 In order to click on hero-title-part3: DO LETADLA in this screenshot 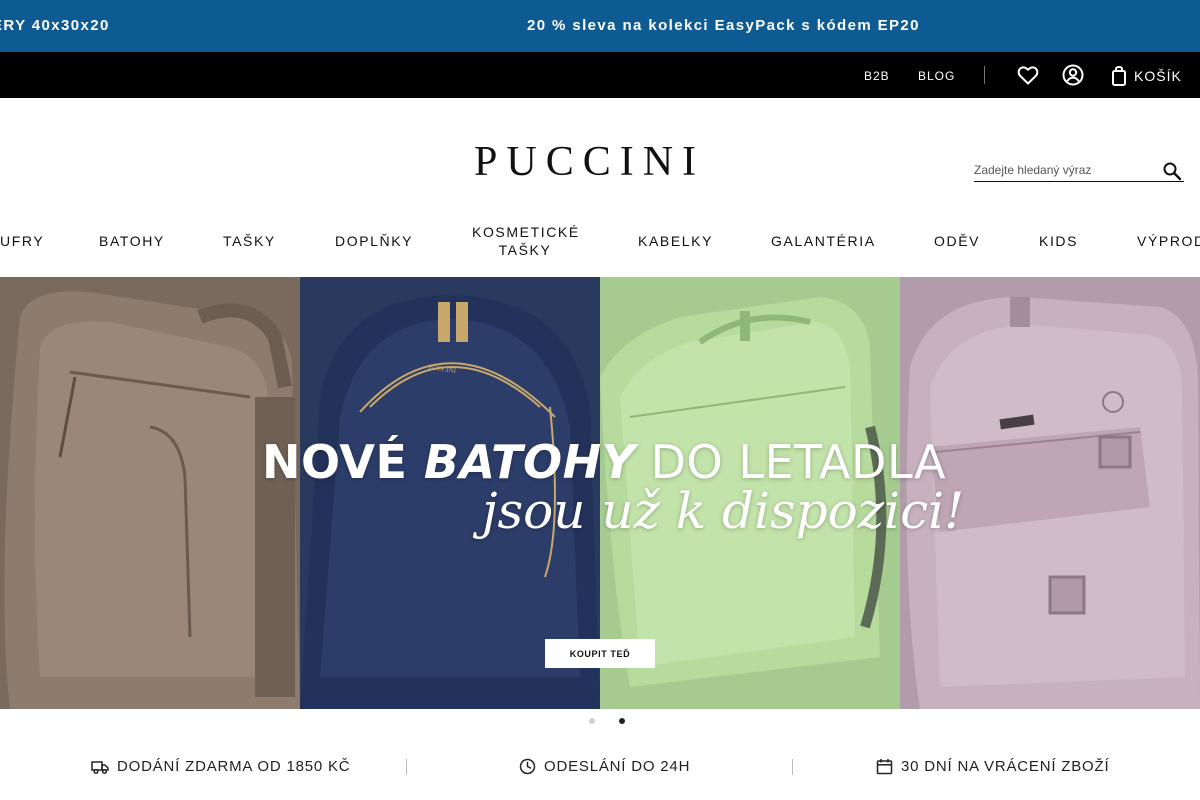, I will do `click(791, 462)`.